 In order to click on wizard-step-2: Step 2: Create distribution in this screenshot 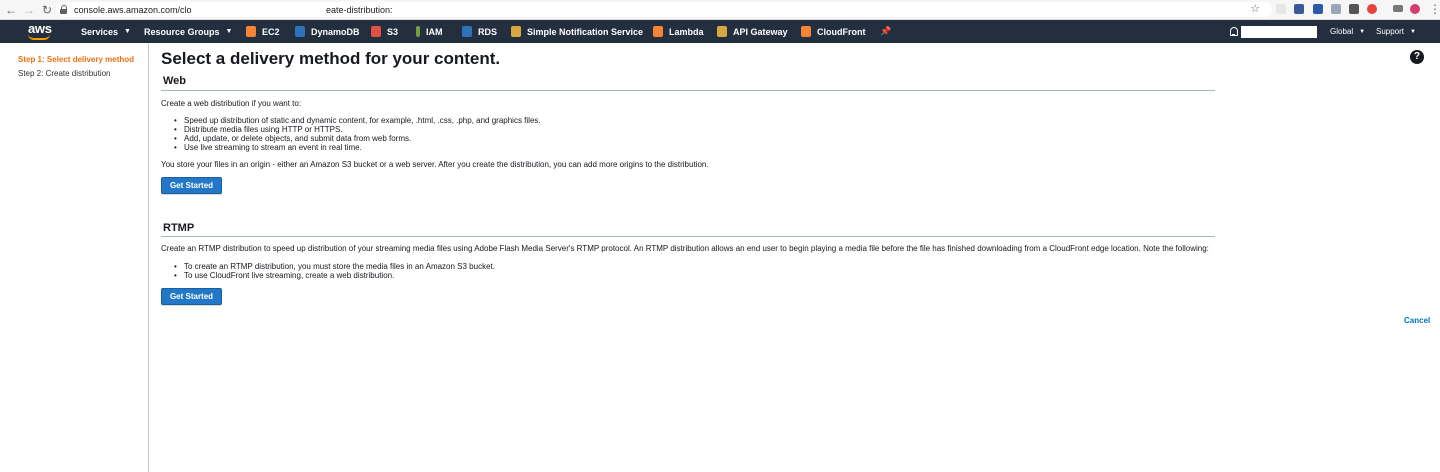, I will do `click(64, 73)`.